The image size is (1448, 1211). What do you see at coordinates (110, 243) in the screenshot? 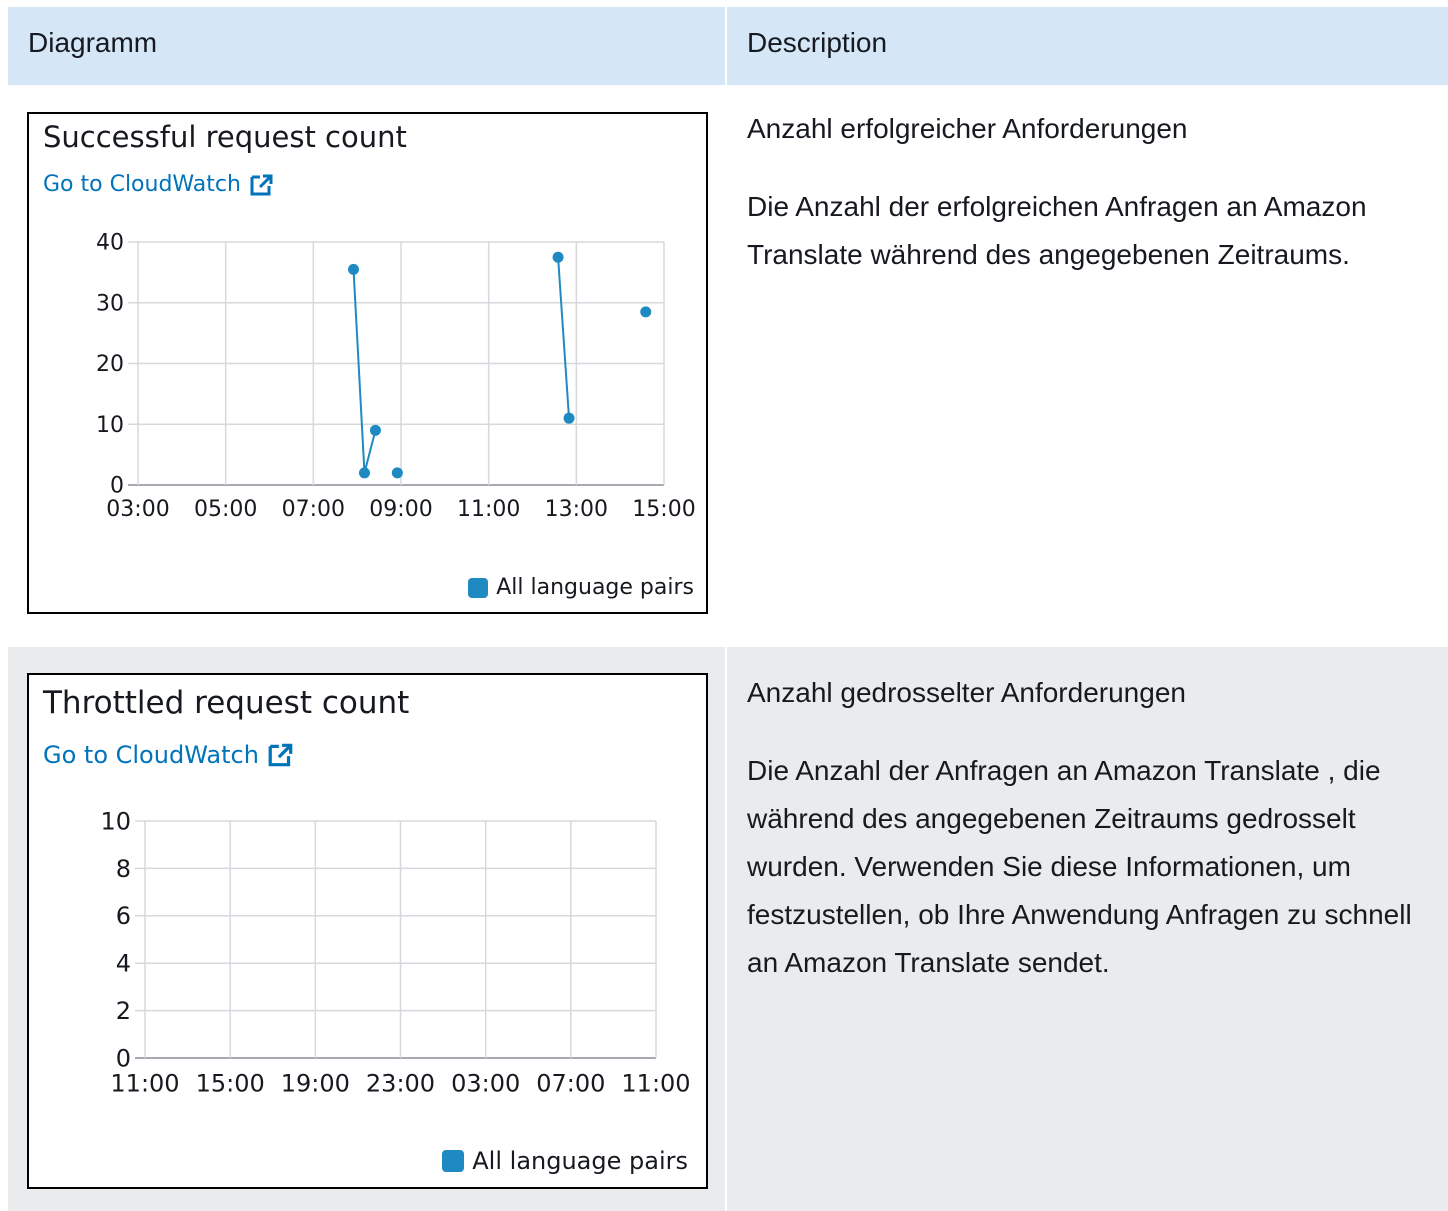
I see `y-tick-label: 40` at bounding box center [110, 243].